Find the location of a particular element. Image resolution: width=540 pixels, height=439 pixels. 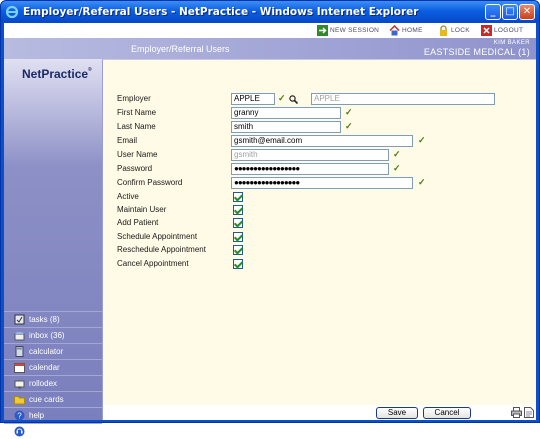

add-patient-label: Add Patient is located at coordinates (138, 222).